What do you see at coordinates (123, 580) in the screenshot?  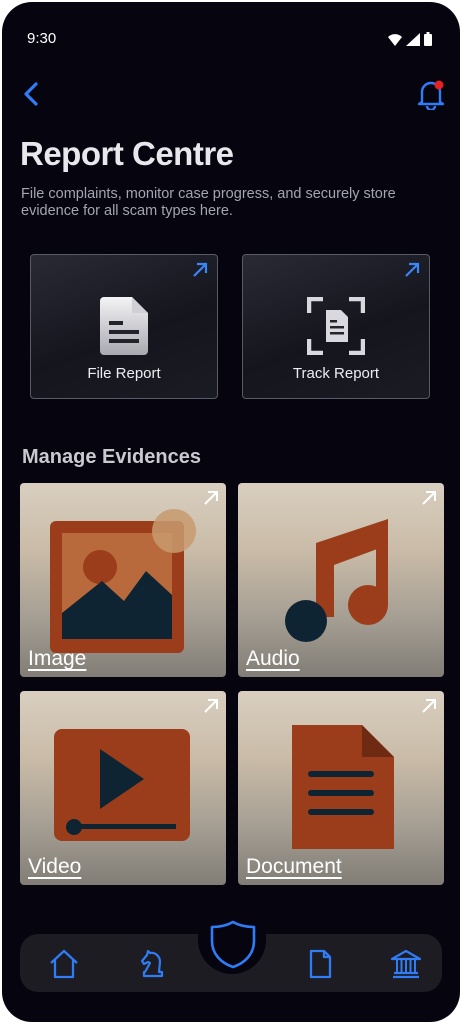 I see `image-evidence-card: Image` at bounding box center [123, 580].